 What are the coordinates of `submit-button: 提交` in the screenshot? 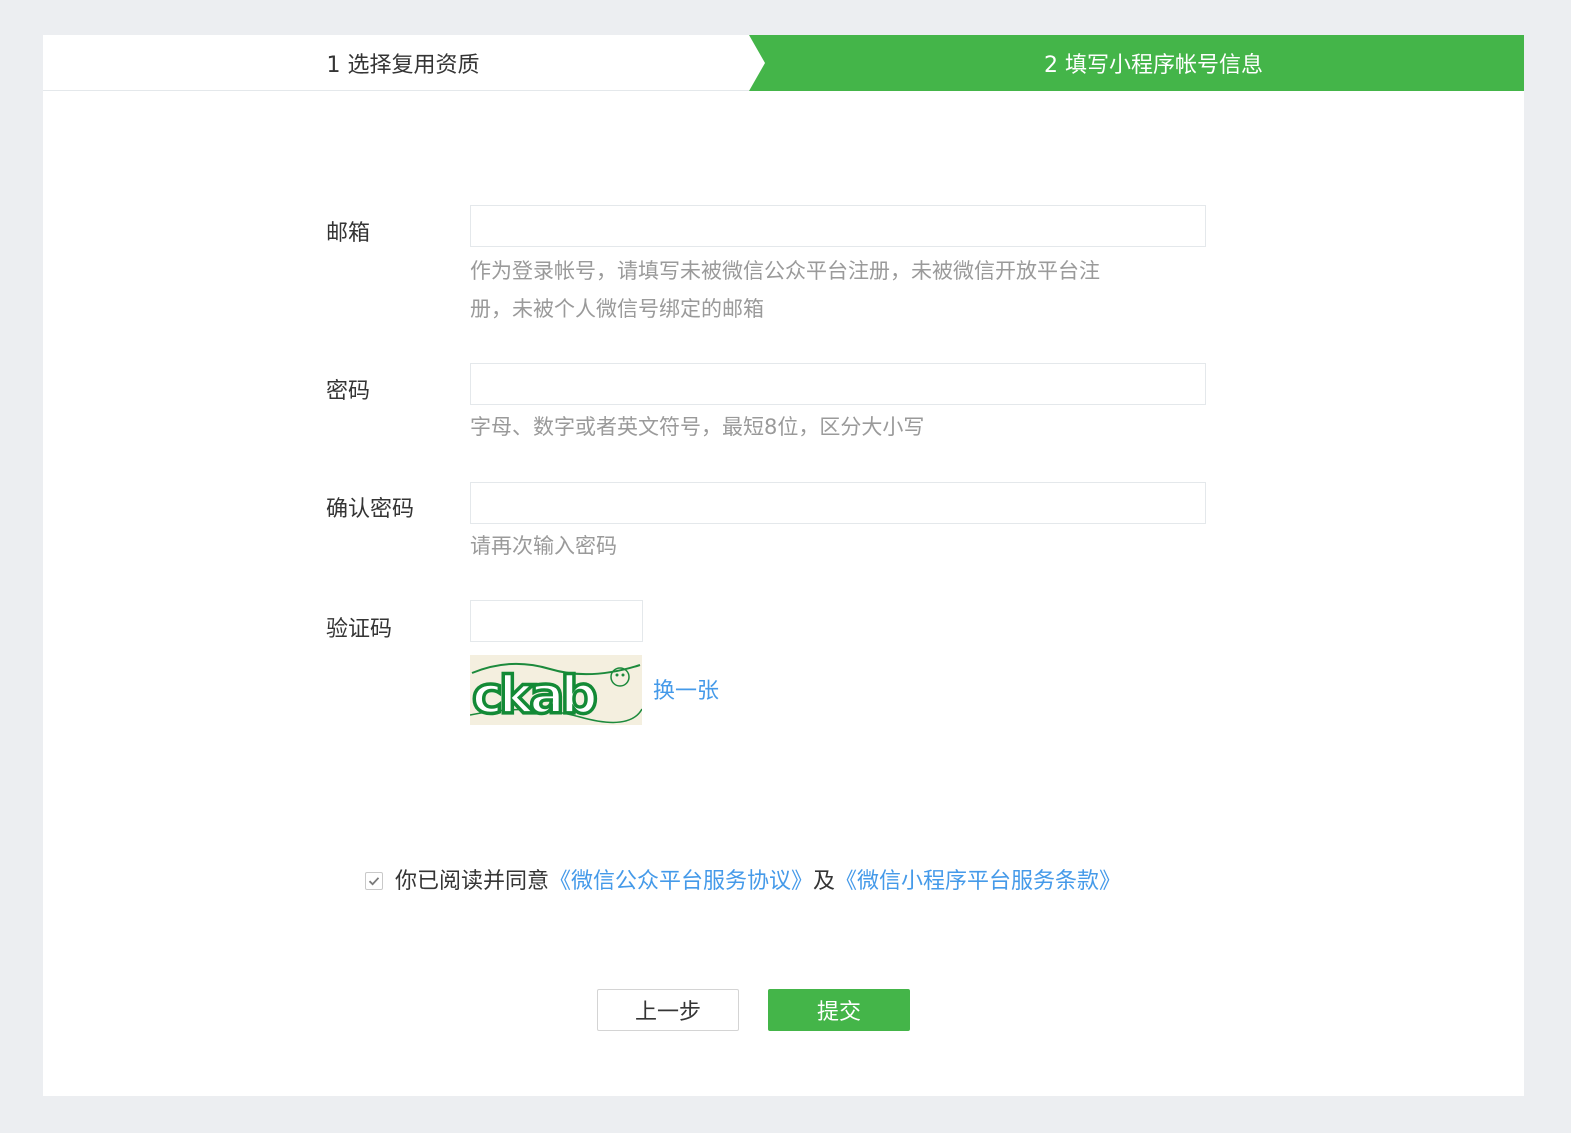 It's located at (839, 1010).